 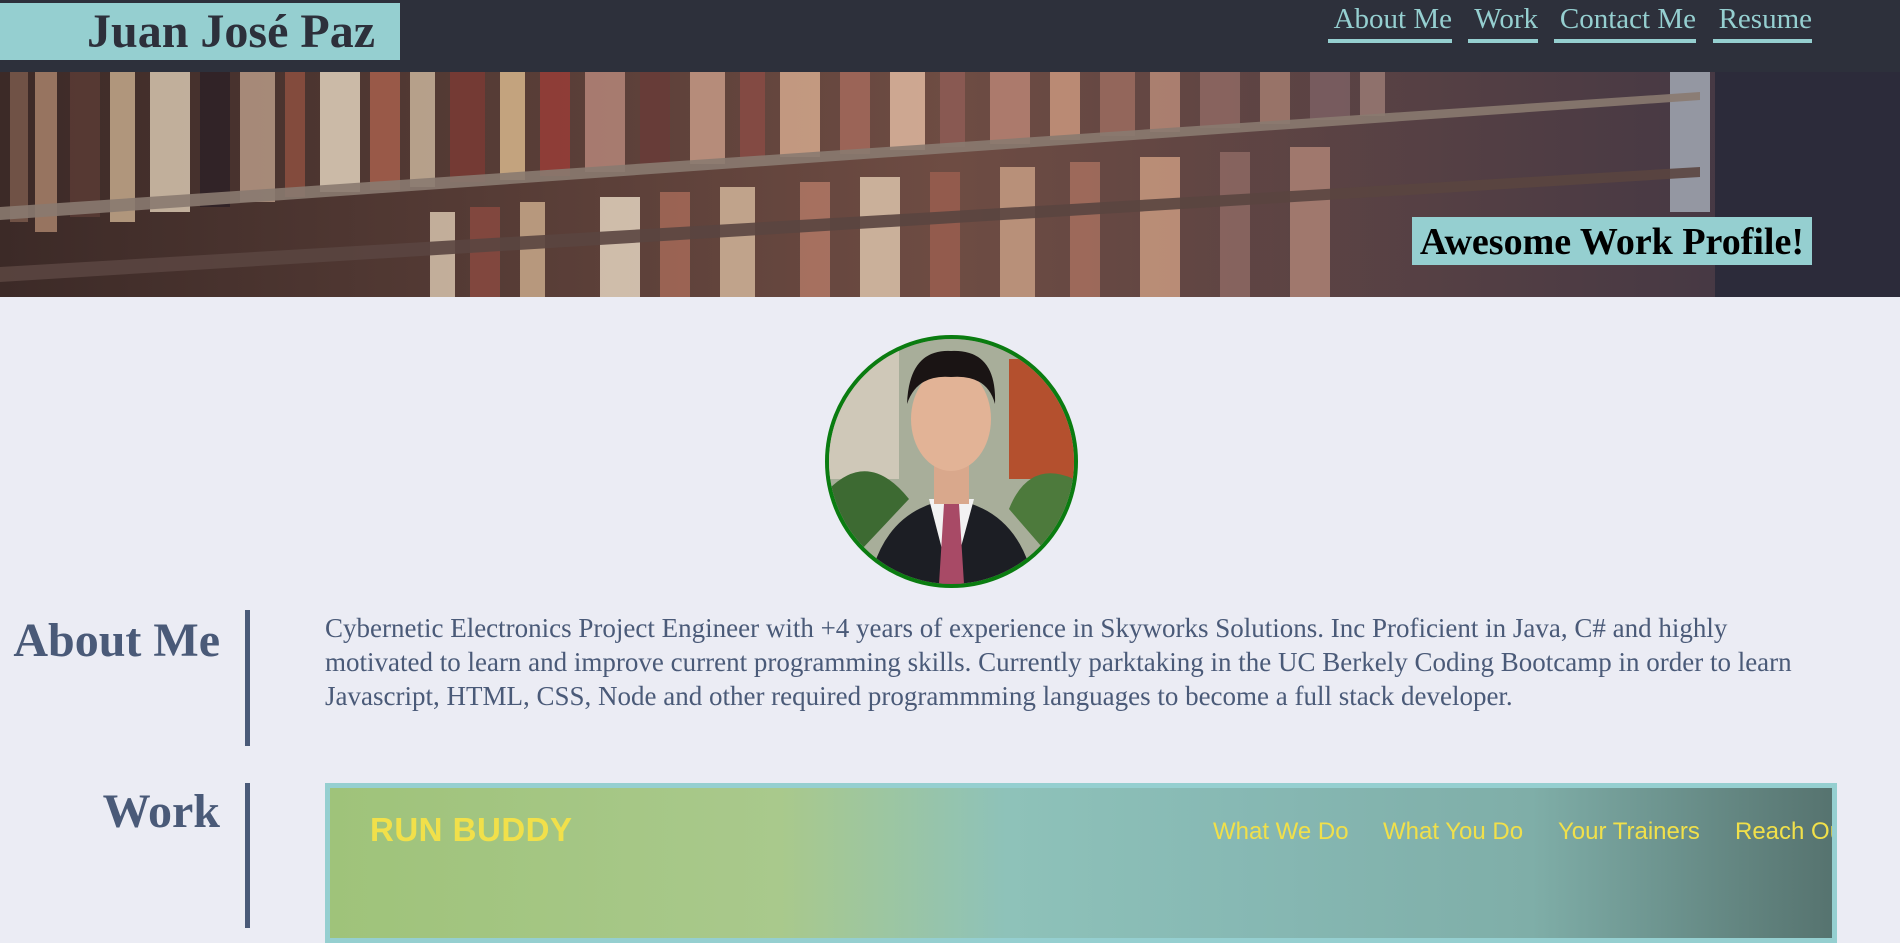 I want to click on project-brand: RUN BUDDY, so click(x=471, y=829).